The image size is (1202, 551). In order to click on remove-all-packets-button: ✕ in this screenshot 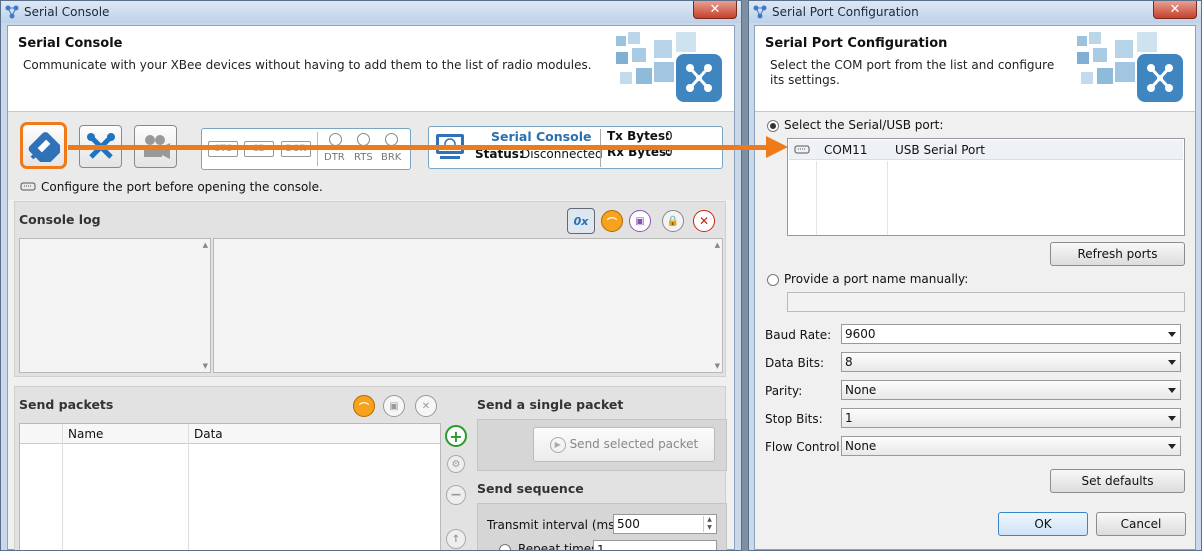, I will do `click(426, 406)`.